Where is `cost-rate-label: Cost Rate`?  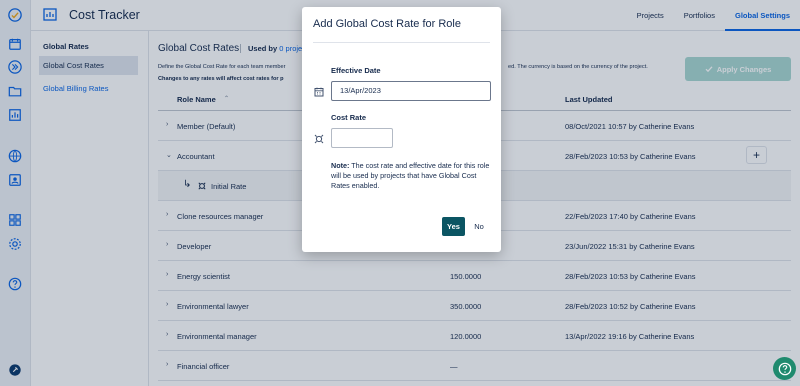
cost-rate-label: Cost Rate is located at coordinates (349, 117).